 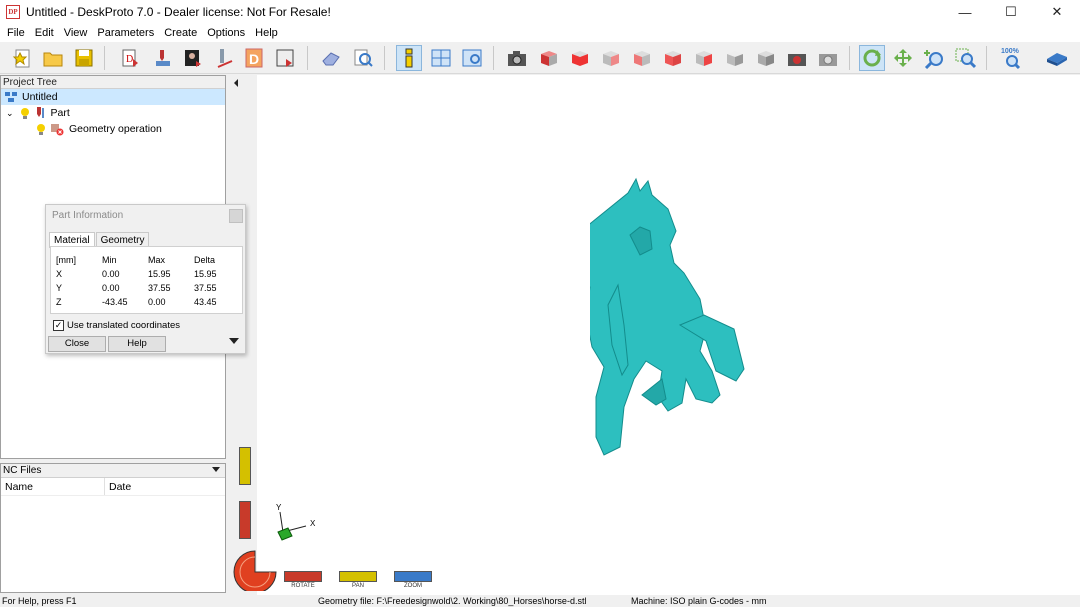 What do you see at coordinates (216, 469) in the screenshot?
I see `dropdown-arrow-icon` at bounding box center [216, 469].